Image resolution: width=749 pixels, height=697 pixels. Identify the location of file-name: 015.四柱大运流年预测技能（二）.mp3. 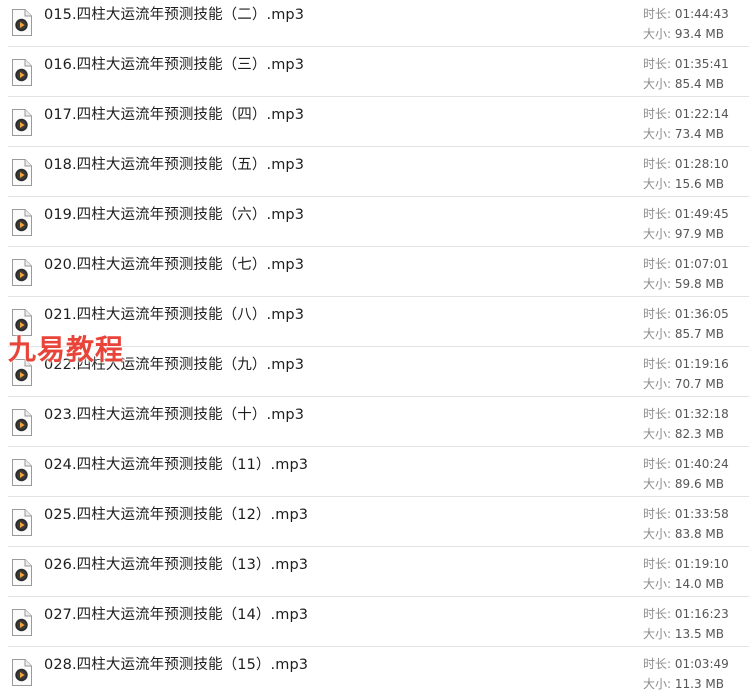
(174, 13).